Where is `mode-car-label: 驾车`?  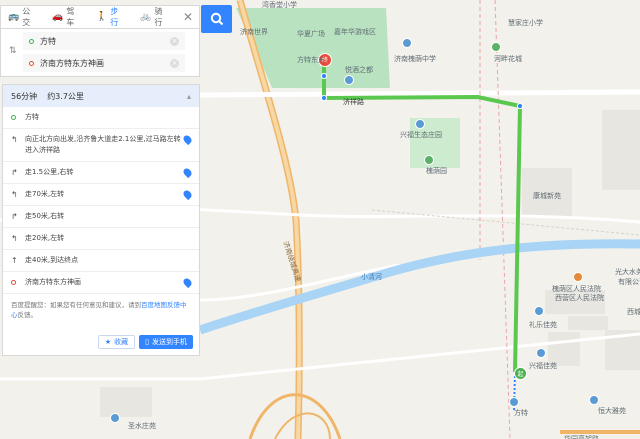 mode-car-label: 驾车 is located at coordinates (70, 17).